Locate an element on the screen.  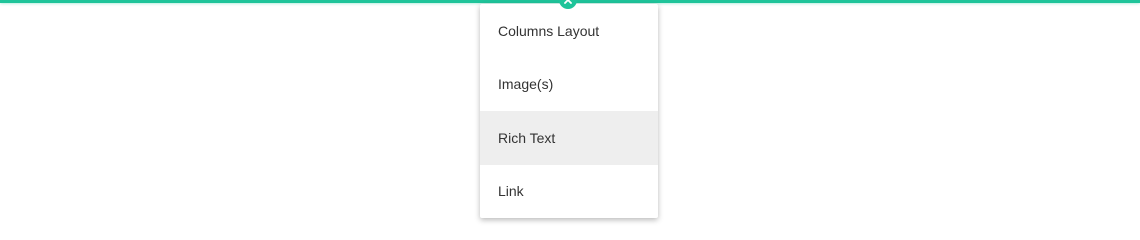
menu-item-images: Image(s) is located at coordinates (569, 85).